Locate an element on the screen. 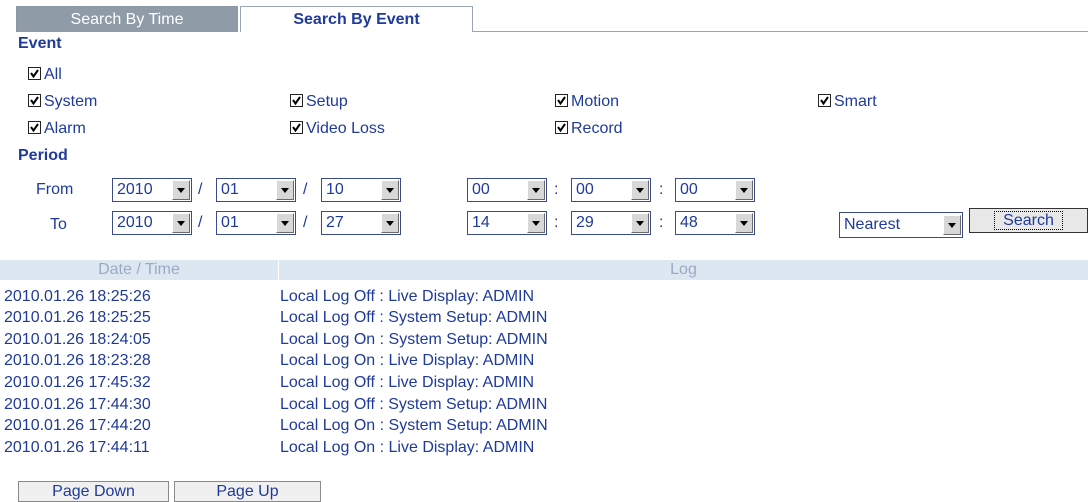 Image resolution: width=1088 pixels, height=502 pixels. page-down-button: Page Down is located at coordinates (93, 491).